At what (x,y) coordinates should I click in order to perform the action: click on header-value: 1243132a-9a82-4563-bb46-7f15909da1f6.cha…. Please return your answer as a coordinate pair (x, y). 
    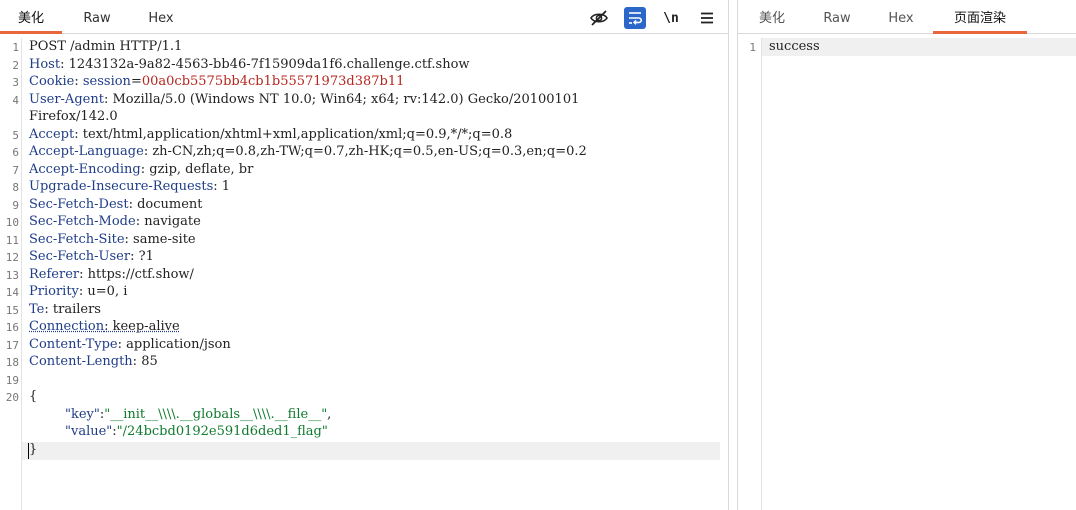
    Looking at the image, I should click on (269, 64).